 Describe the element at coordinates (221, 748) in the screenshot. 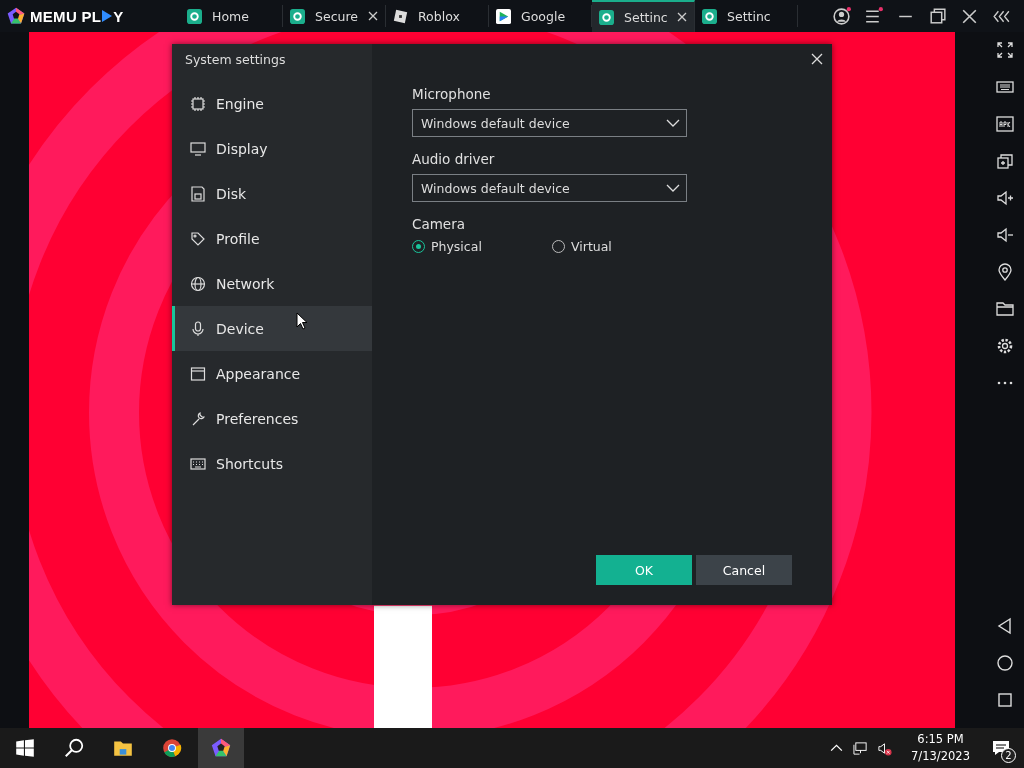

I see `emulator-icon` at that location.